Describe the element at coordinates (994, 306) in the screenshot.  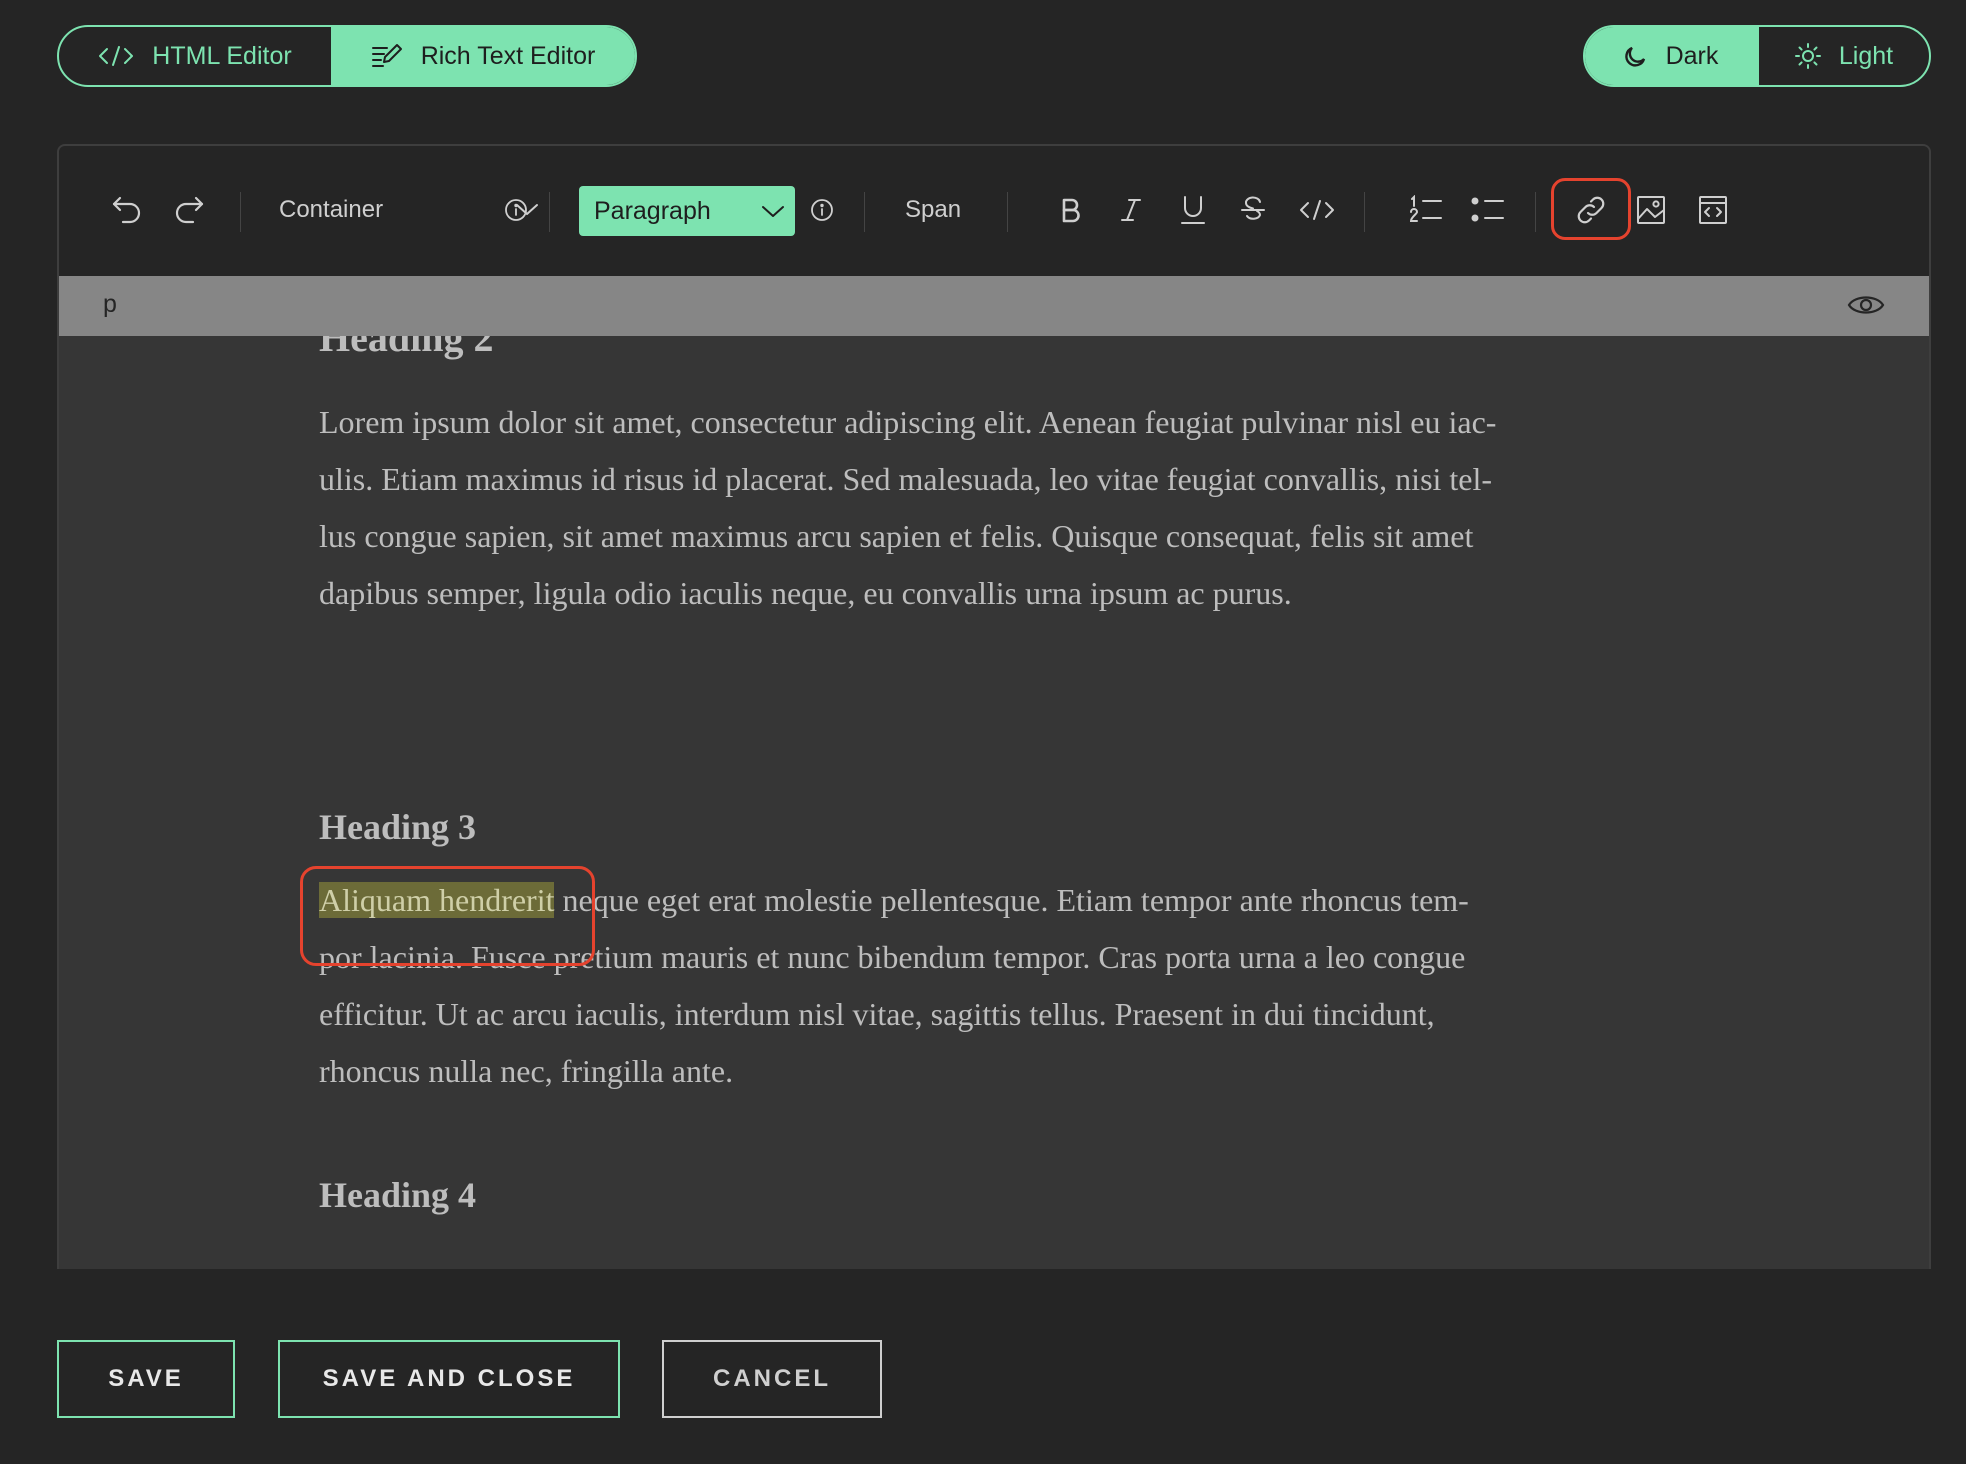
I see `element-path-bar: p` at that location.